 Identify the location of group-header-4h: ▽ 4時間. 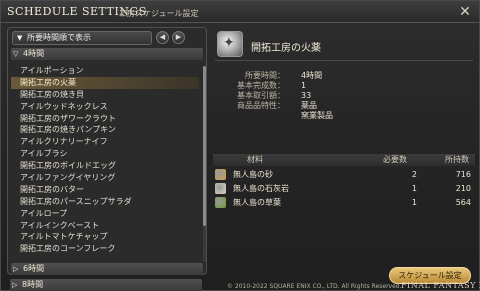
(107, 54).